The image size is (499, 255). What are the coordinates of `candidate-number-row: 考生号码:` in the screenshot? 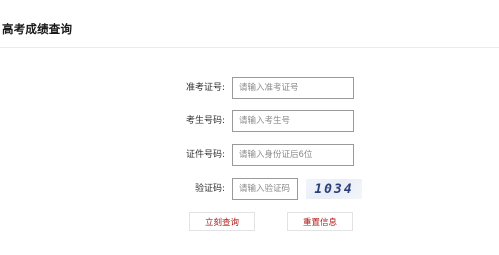 It's located at (249, 121).